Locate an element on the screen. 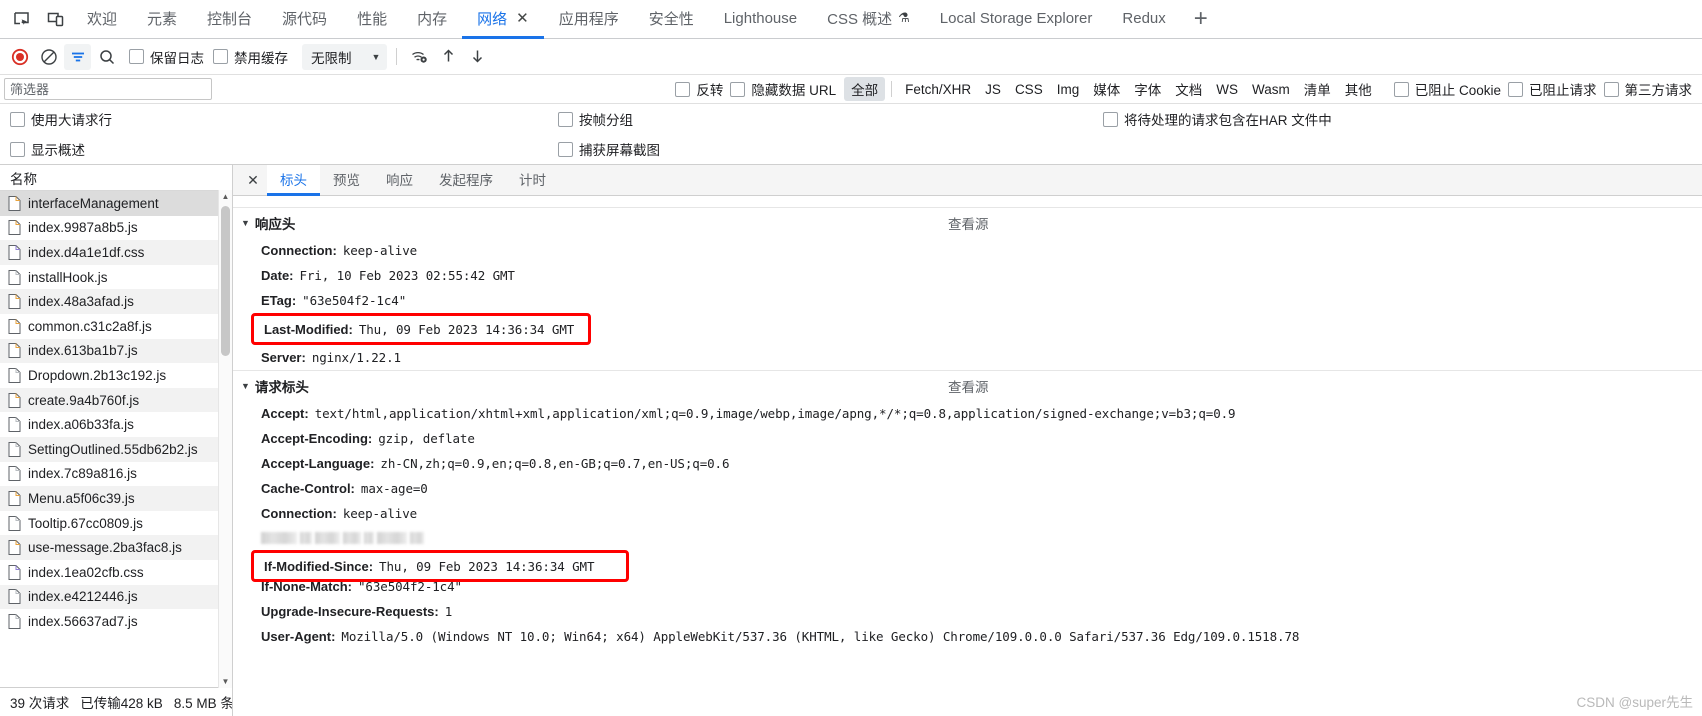  tab-console: 控制台 is located at coordinates (229, 19).